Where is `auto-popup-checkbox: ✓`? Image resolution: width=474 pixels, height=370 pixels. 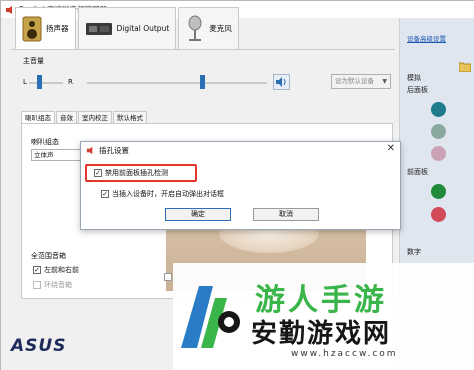
auto-popup-checkbox: ✓ is located at coordinates (105, 194).